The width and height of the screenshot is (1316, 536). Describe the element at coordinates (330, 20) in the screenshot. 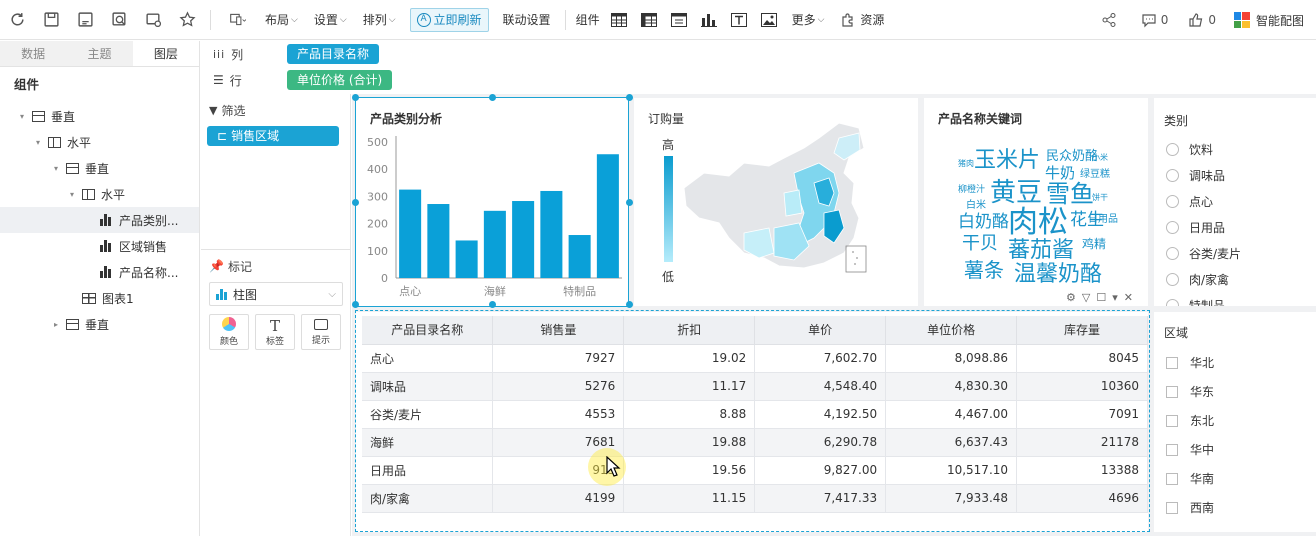

I see `settings-menu: 设置 ⌵` at that location.